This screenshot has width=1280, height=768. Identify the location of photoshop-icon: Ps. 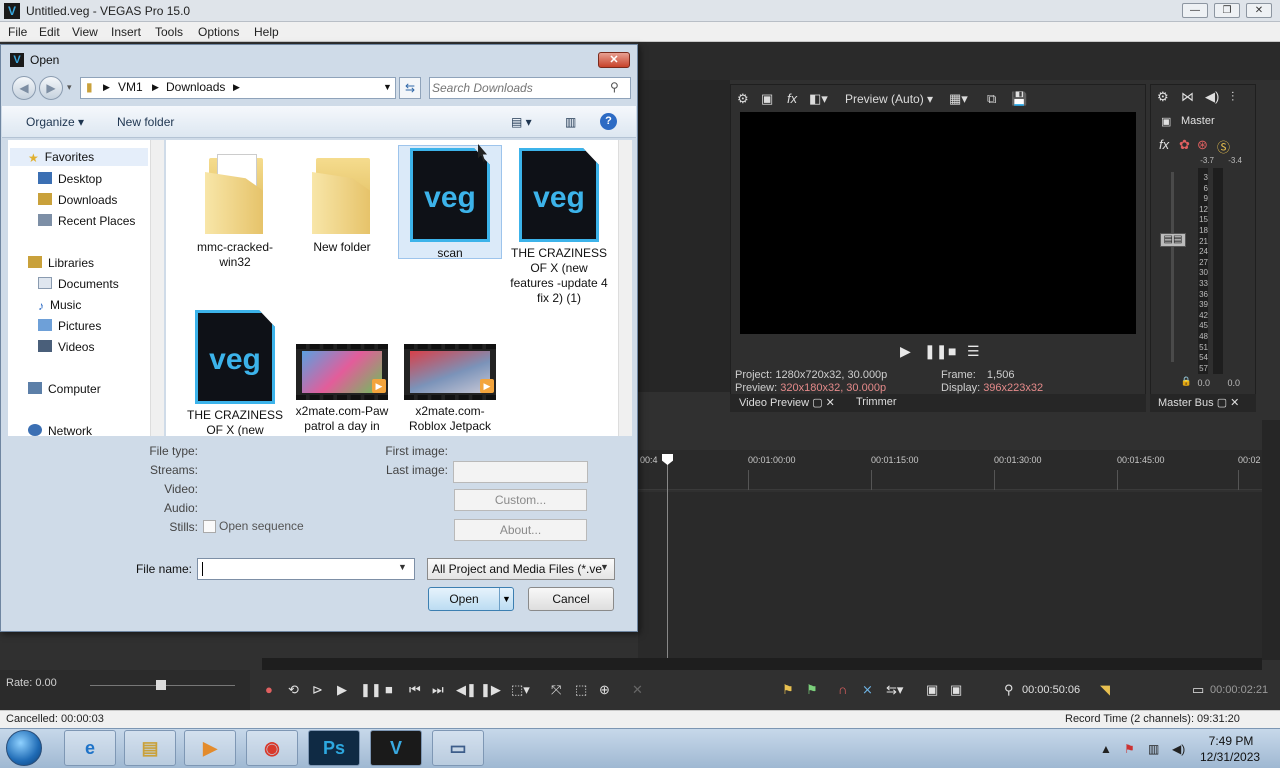
(334, 748).